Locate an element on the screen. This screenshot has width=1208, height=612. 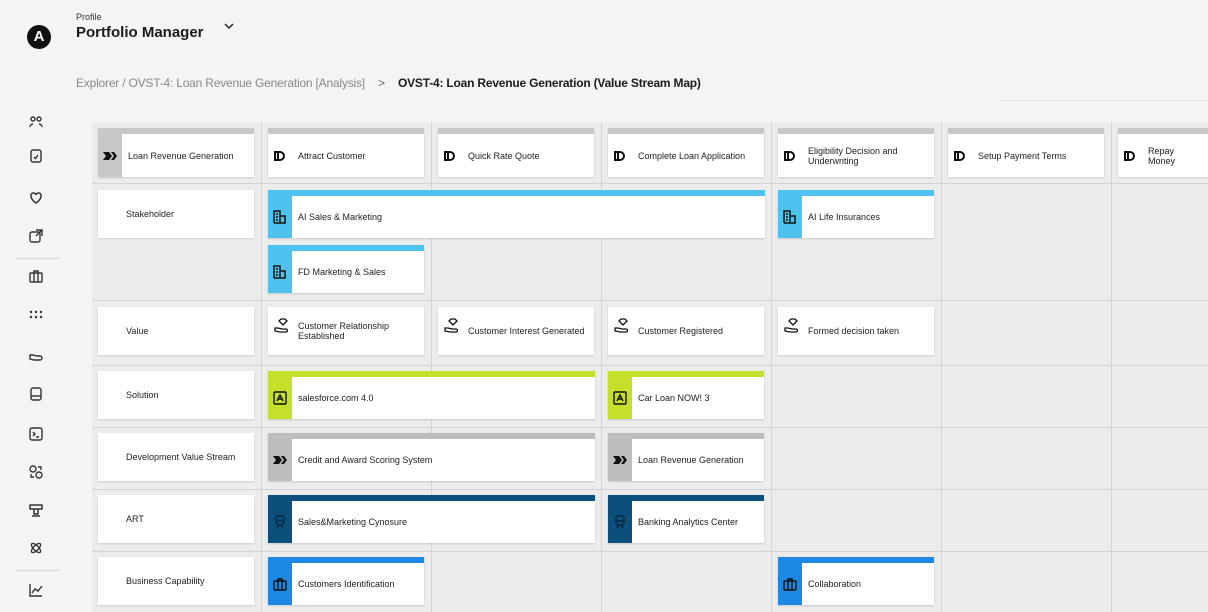
sidebar-divider is located at coordinates (38, 570).